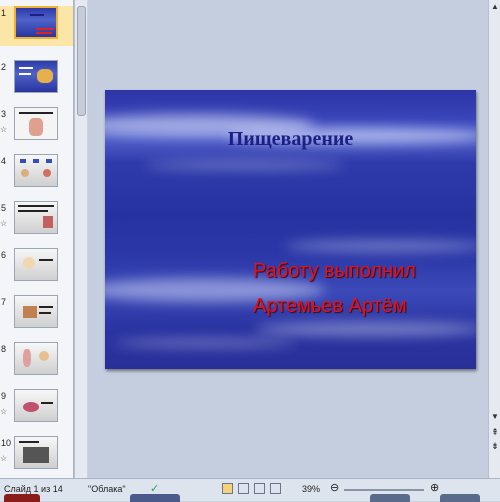  What do you see at coordinates (259, 488) in the screenshot?
I see `reading-view-icon` at bounding box center [259, 488].